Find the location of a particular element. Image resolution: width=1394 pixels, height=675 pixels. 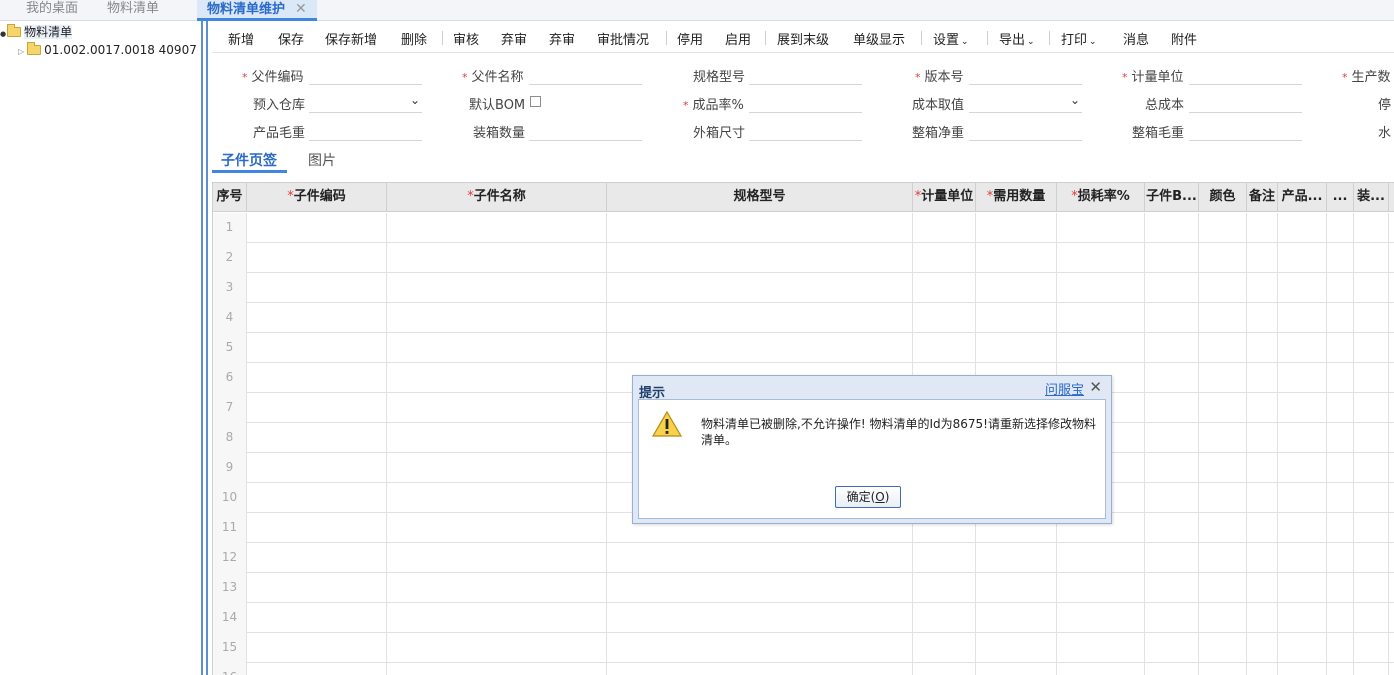

table-row: 13 is located at coordinates (803, 588).